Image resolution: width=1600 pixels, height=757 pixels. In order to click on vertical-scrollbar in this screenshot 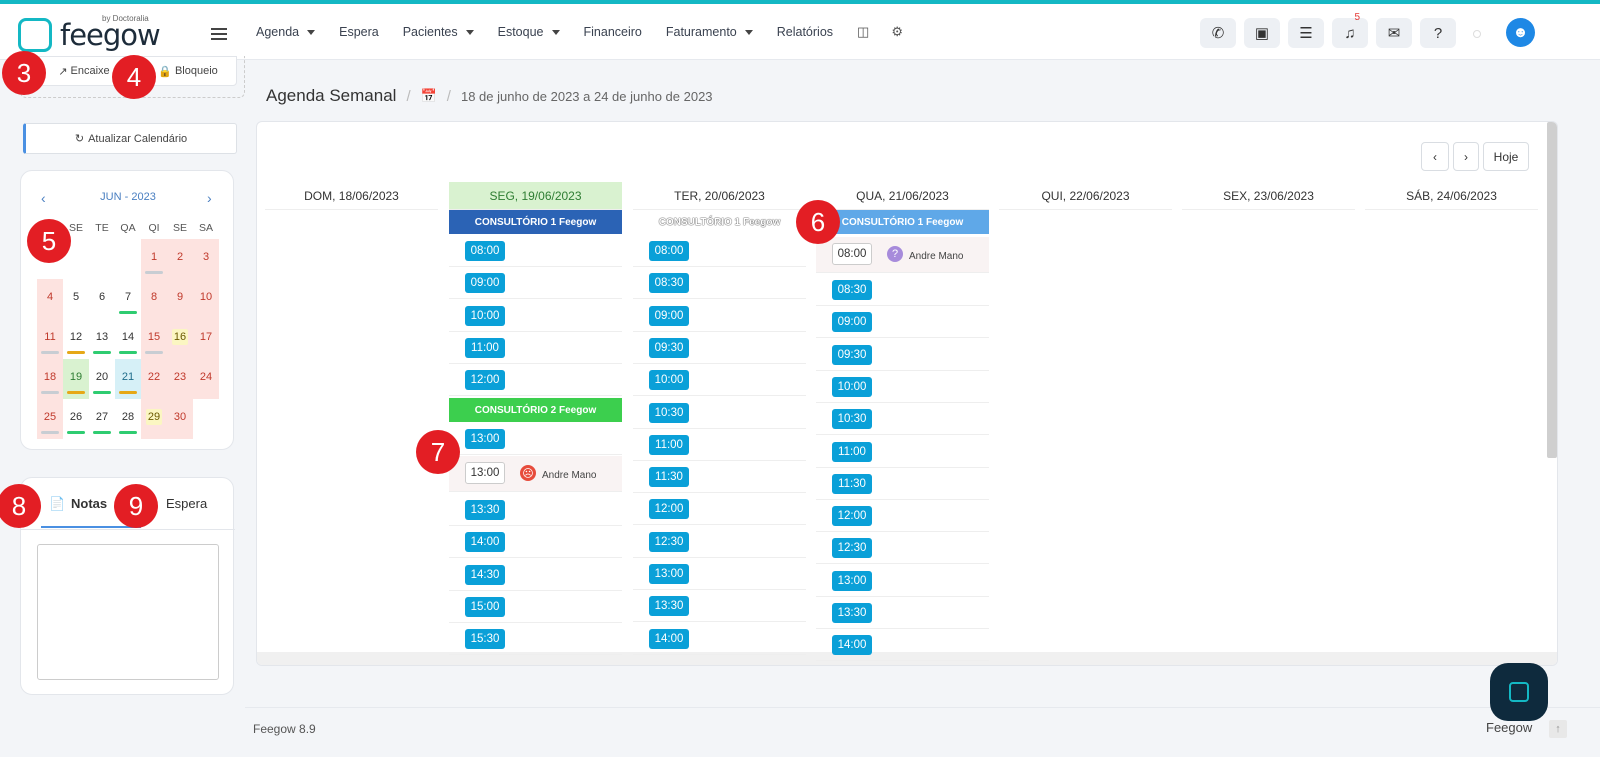, I will do `click(1552, 290)`.